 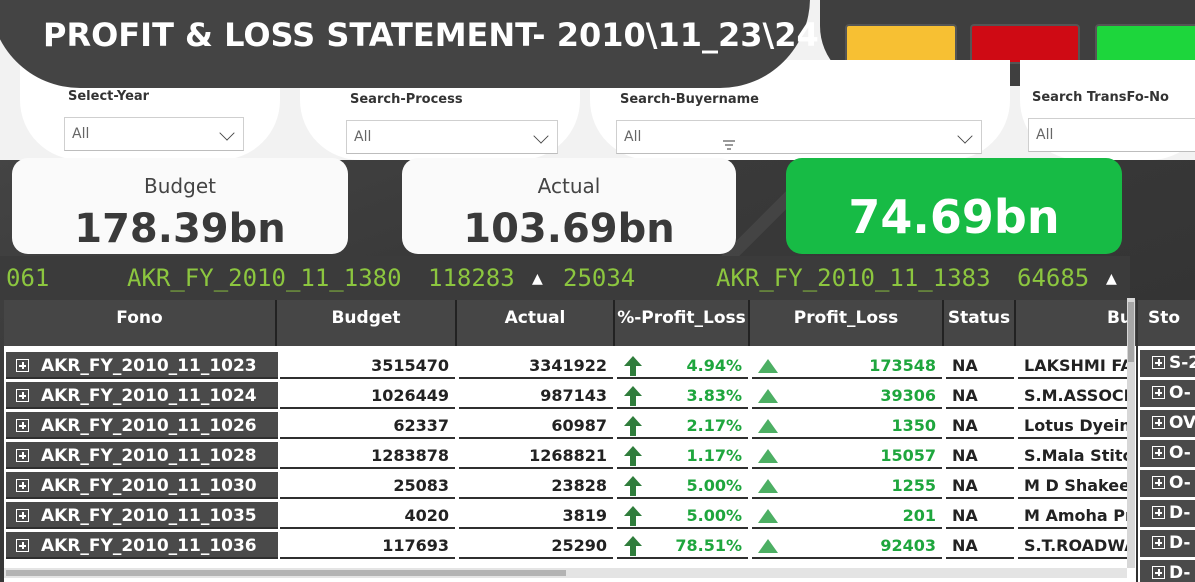 I want to click on slicer-label-transfo: Search TransFo-No, so click(x=1100, y=97).